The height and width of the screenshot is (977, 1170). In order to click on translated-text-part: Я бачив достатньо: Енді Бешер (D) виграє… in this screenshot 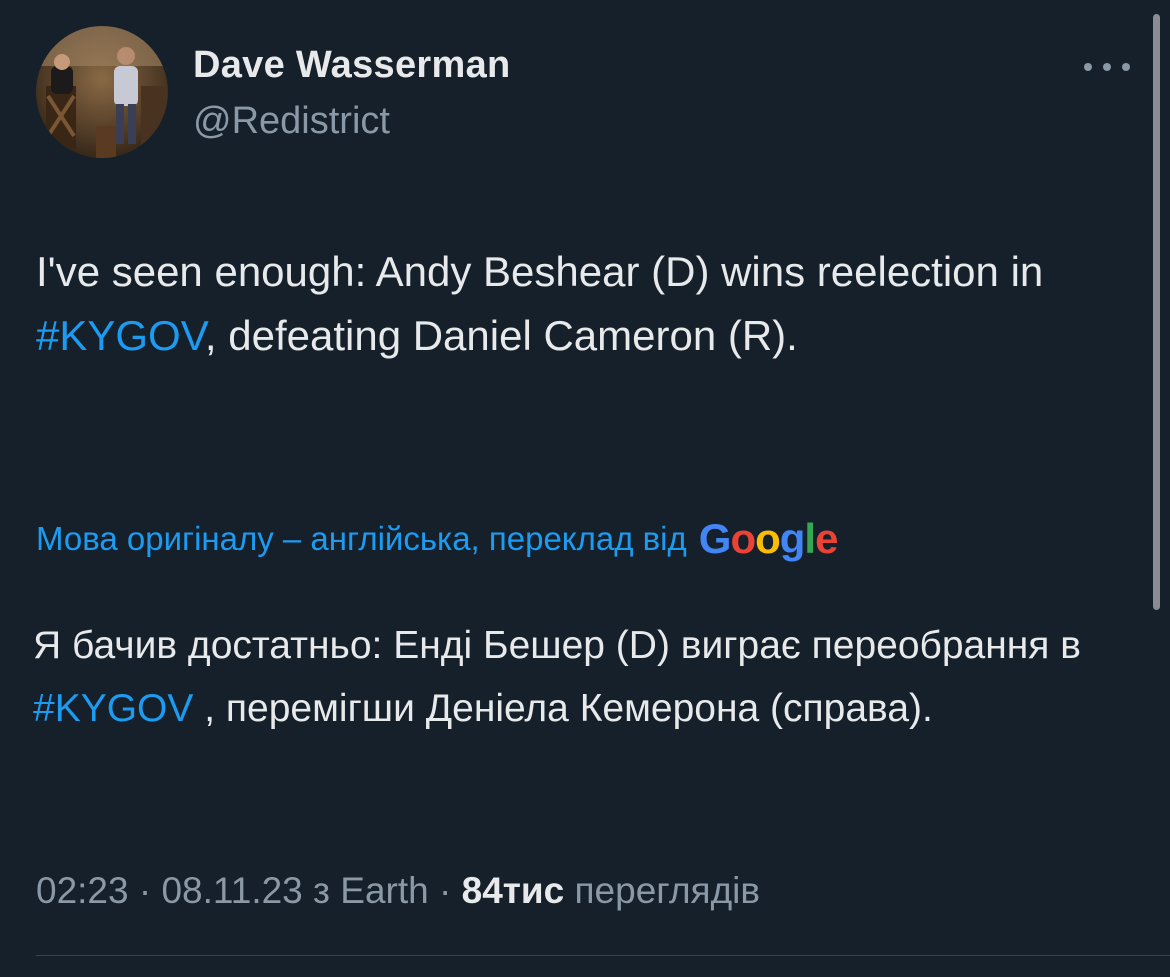, I will do `click(557, 645)`.